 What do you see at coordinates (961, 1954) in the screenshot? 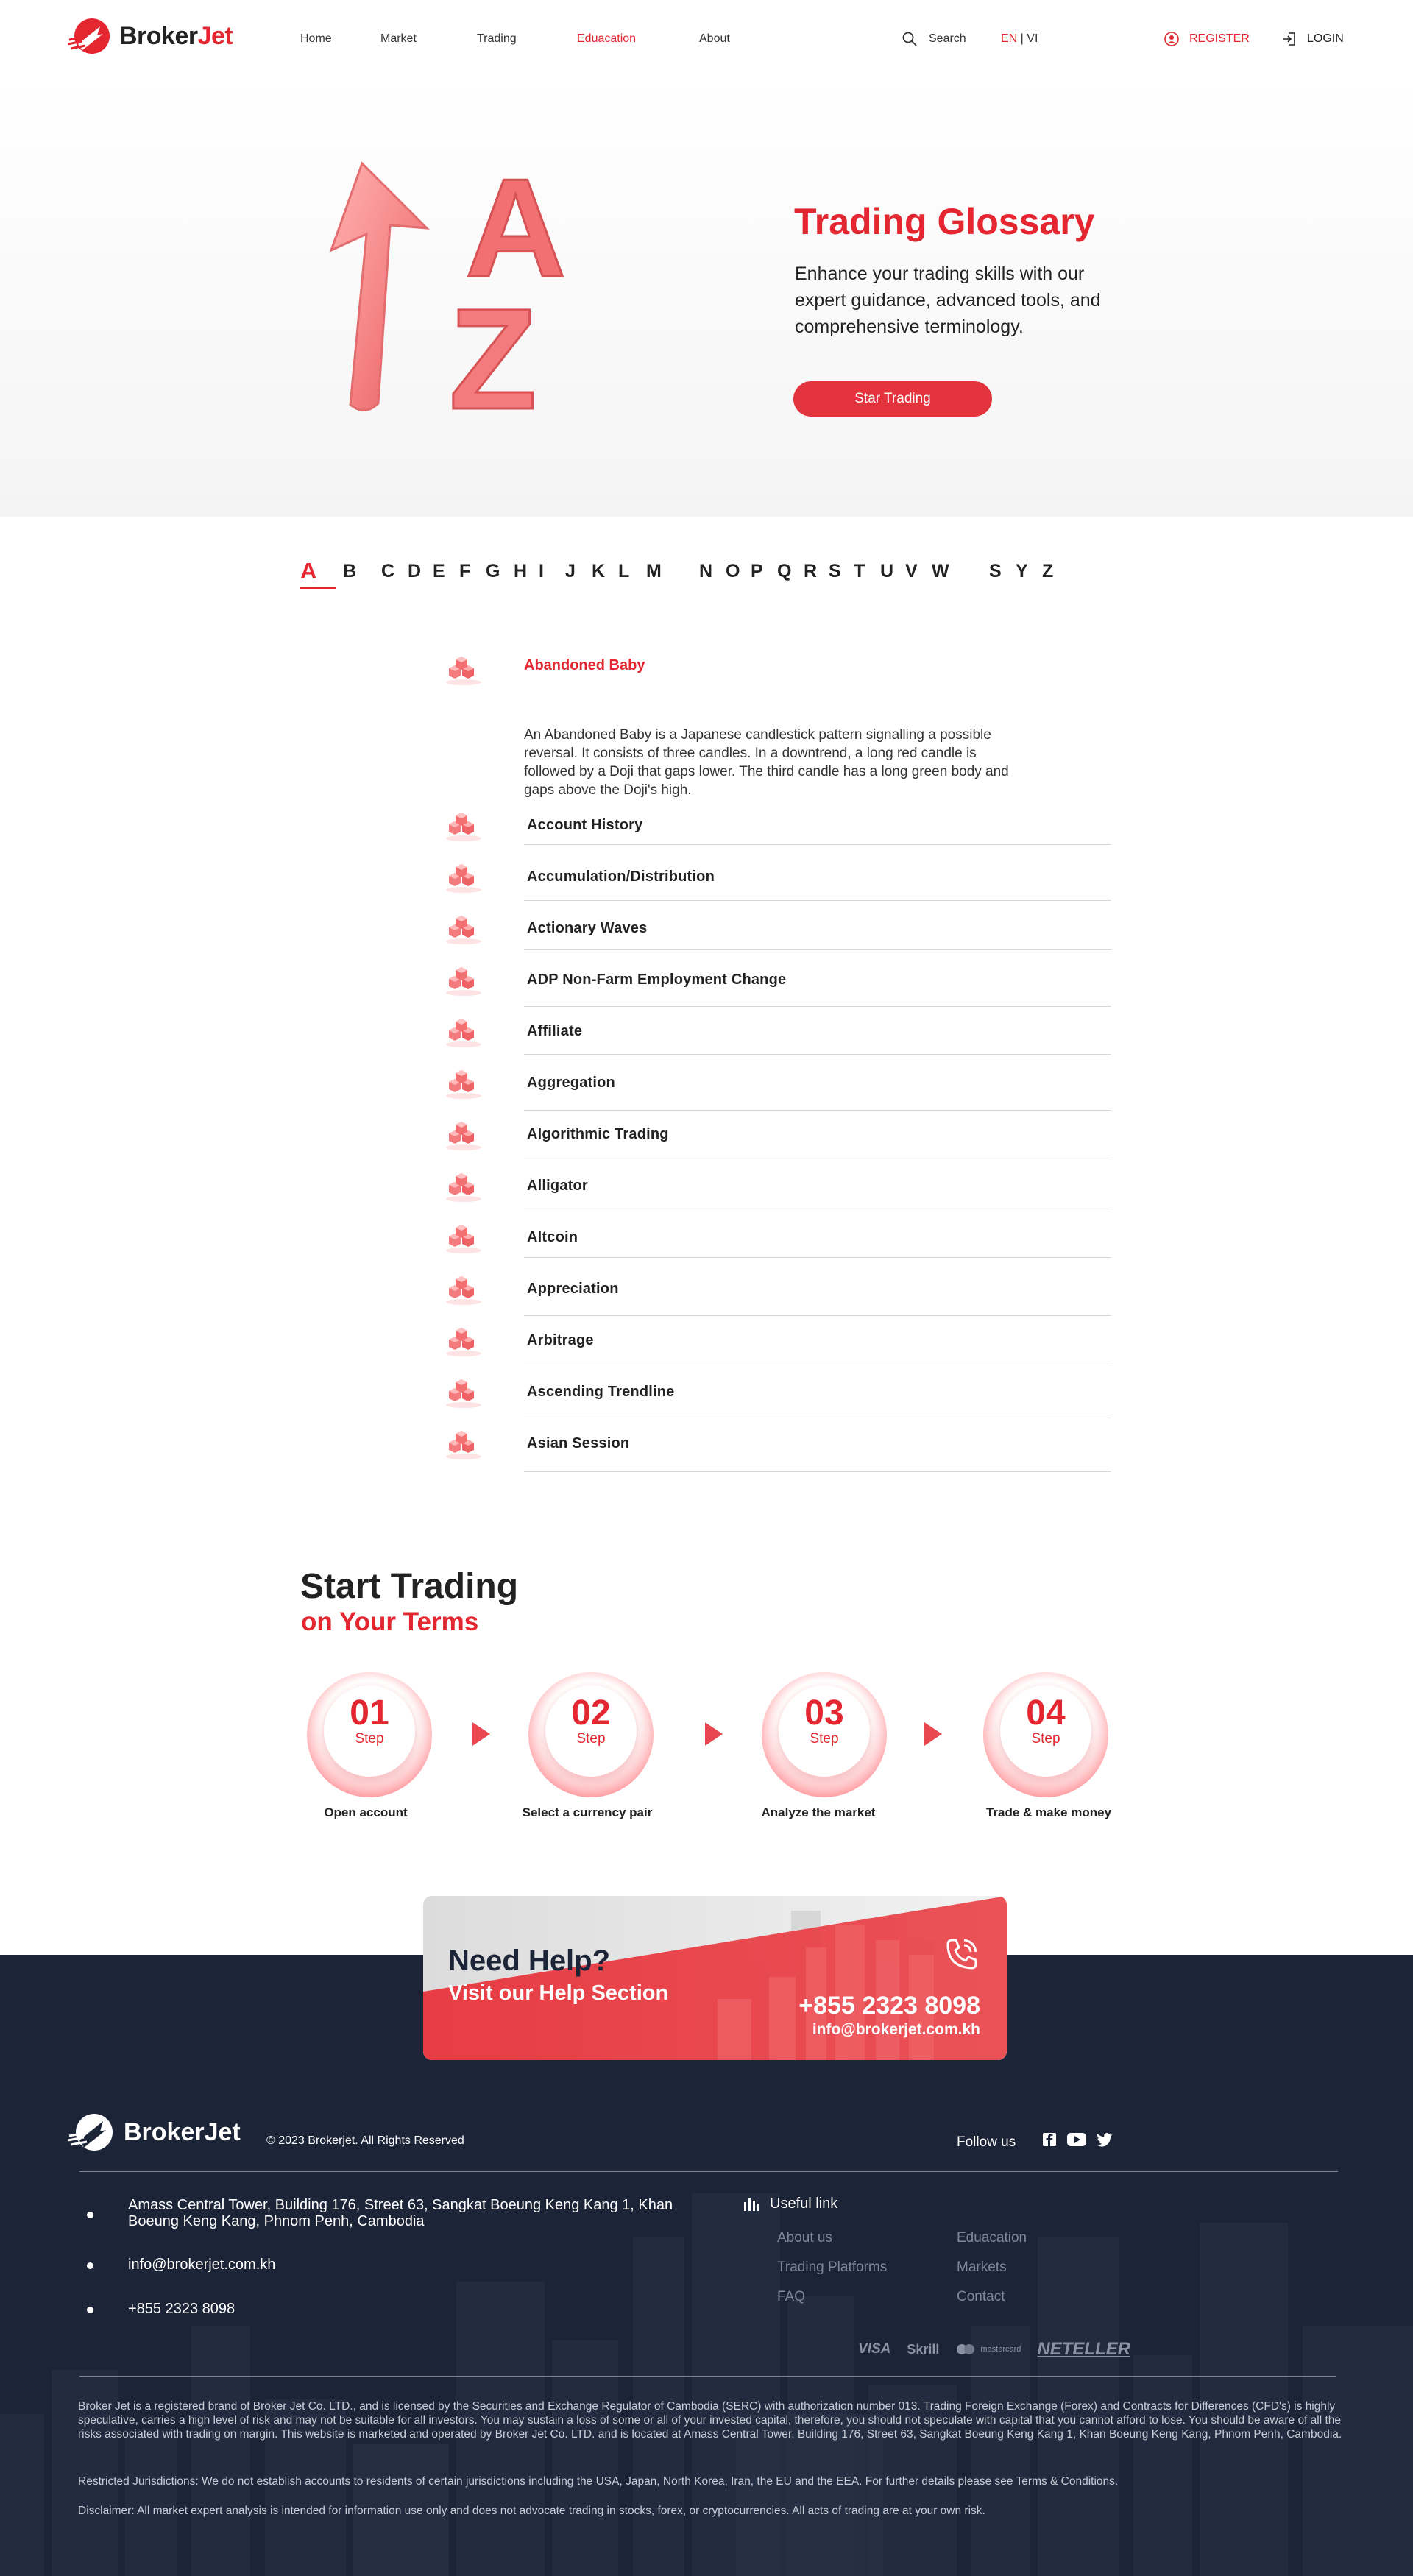
I see `phone-call-icon` at bounding box center [961, 1954].